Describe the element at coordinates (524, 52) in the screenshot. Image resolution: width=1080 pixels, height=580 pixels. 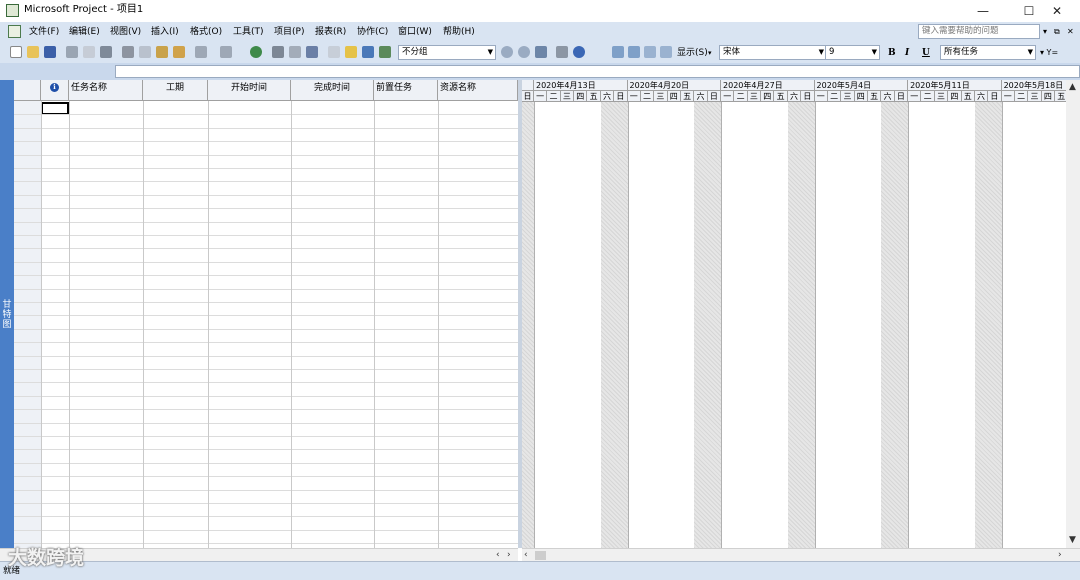
I see `zoom-out-icon` at that location.